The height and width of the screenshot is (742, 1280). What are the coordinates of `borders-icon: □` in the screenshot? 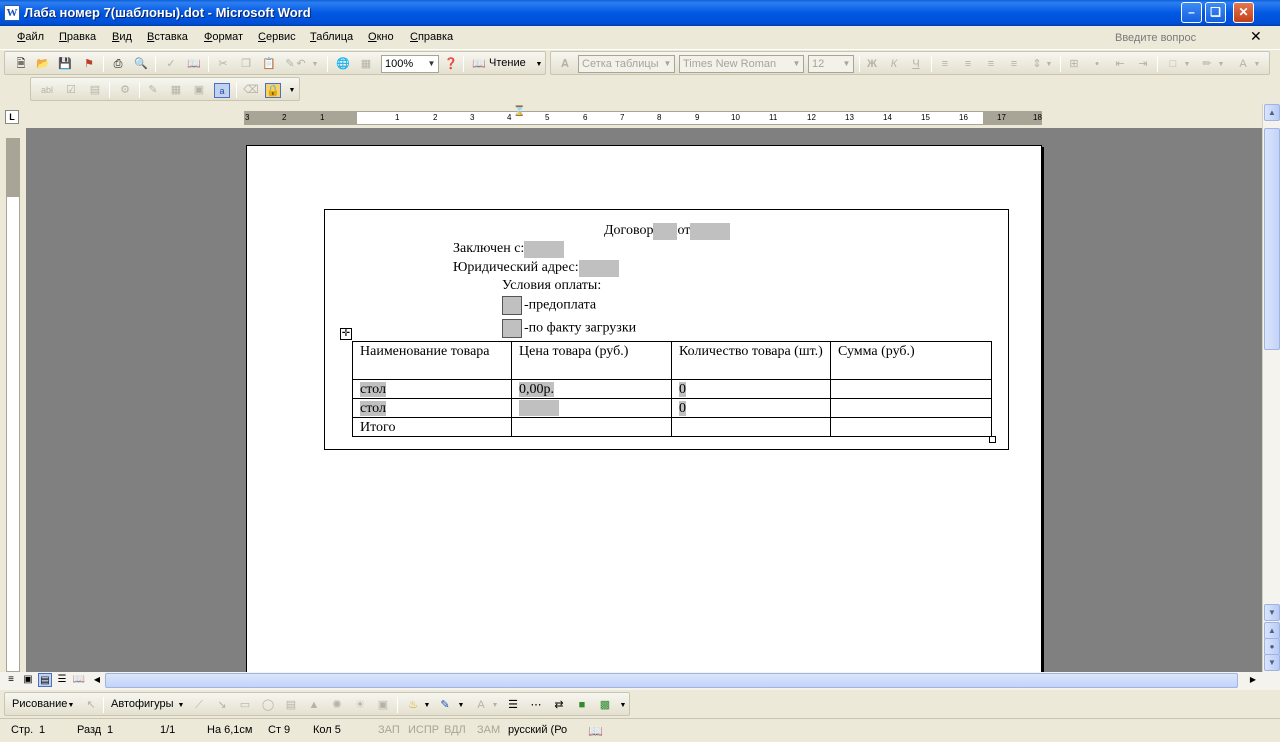 It's located at (1173, 64).